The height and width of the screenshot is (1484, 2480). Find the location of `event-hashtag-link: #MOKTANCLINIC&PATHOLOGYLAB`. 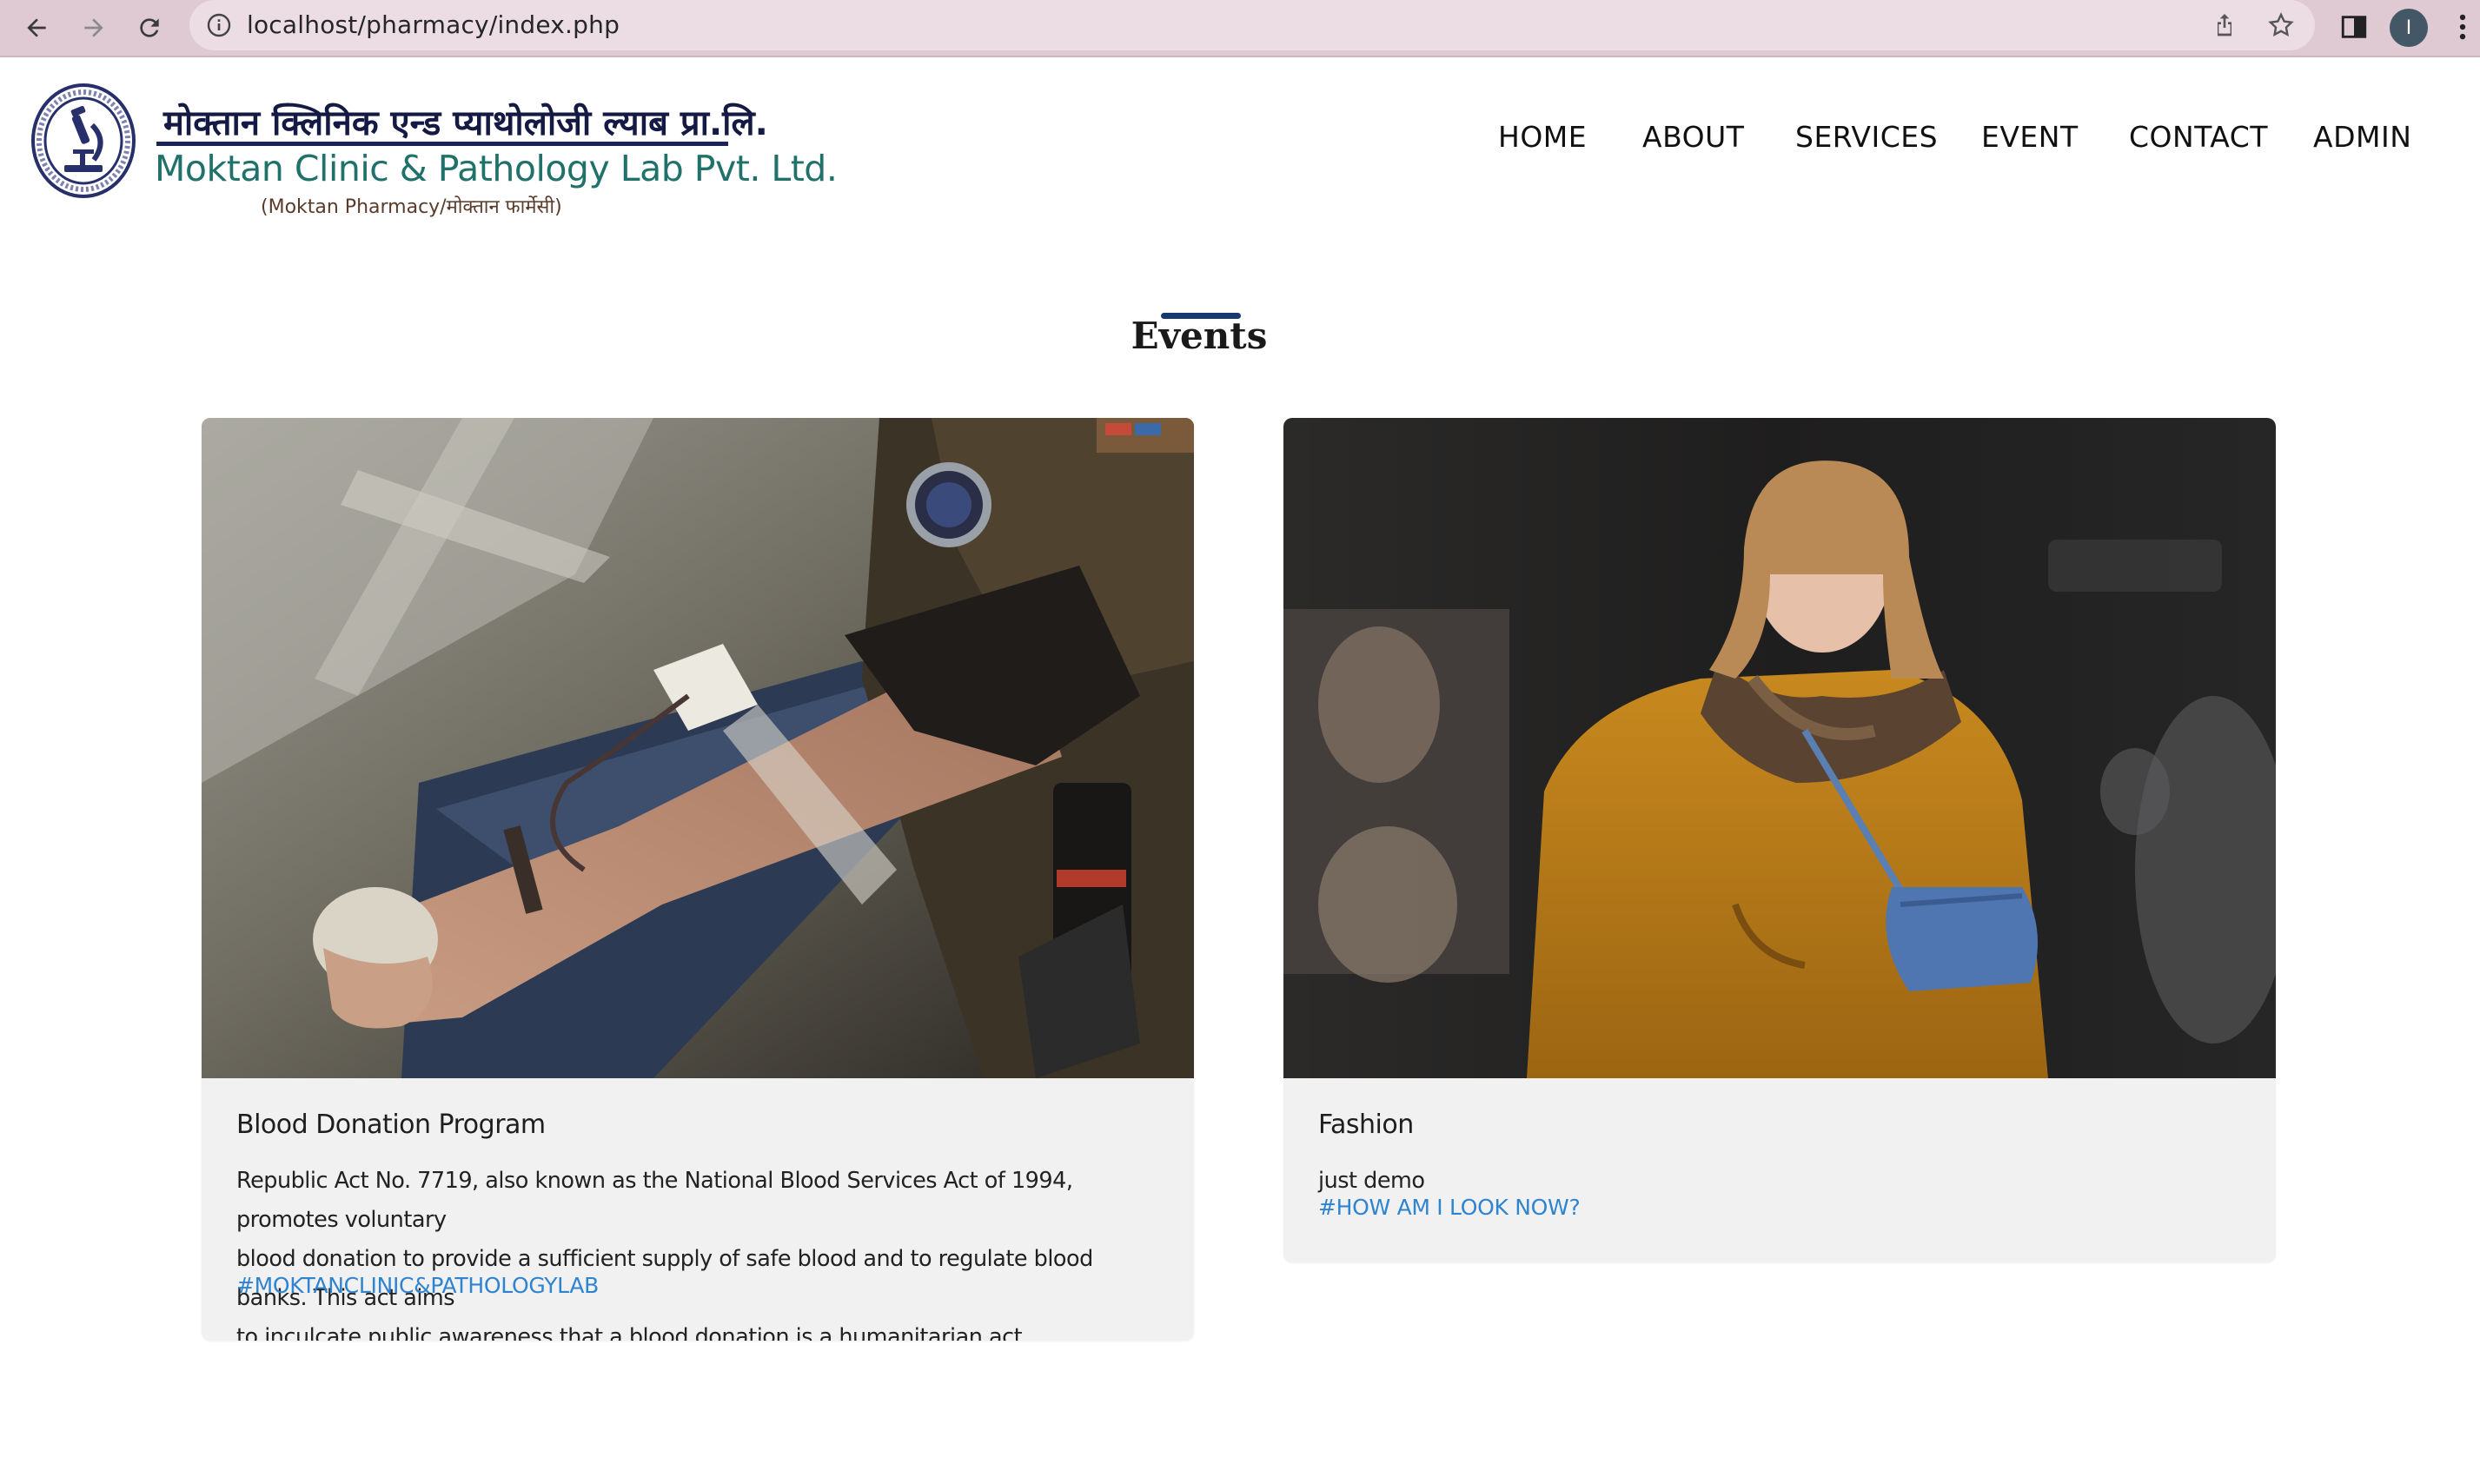

event-hashtag-link: #MOKTANCLINIC&PATHOLOGYLAB is located at coordinates (418, 1285).